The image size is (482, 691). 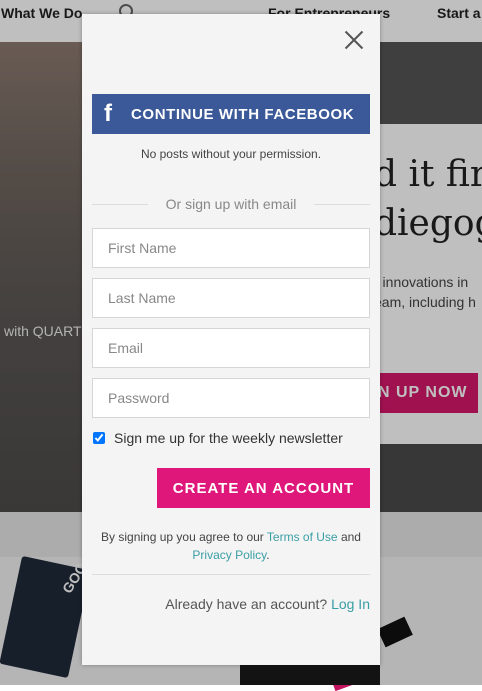 I want to click on login-prompt-row: Already have an account? Log In, so click(x=231, y=604).